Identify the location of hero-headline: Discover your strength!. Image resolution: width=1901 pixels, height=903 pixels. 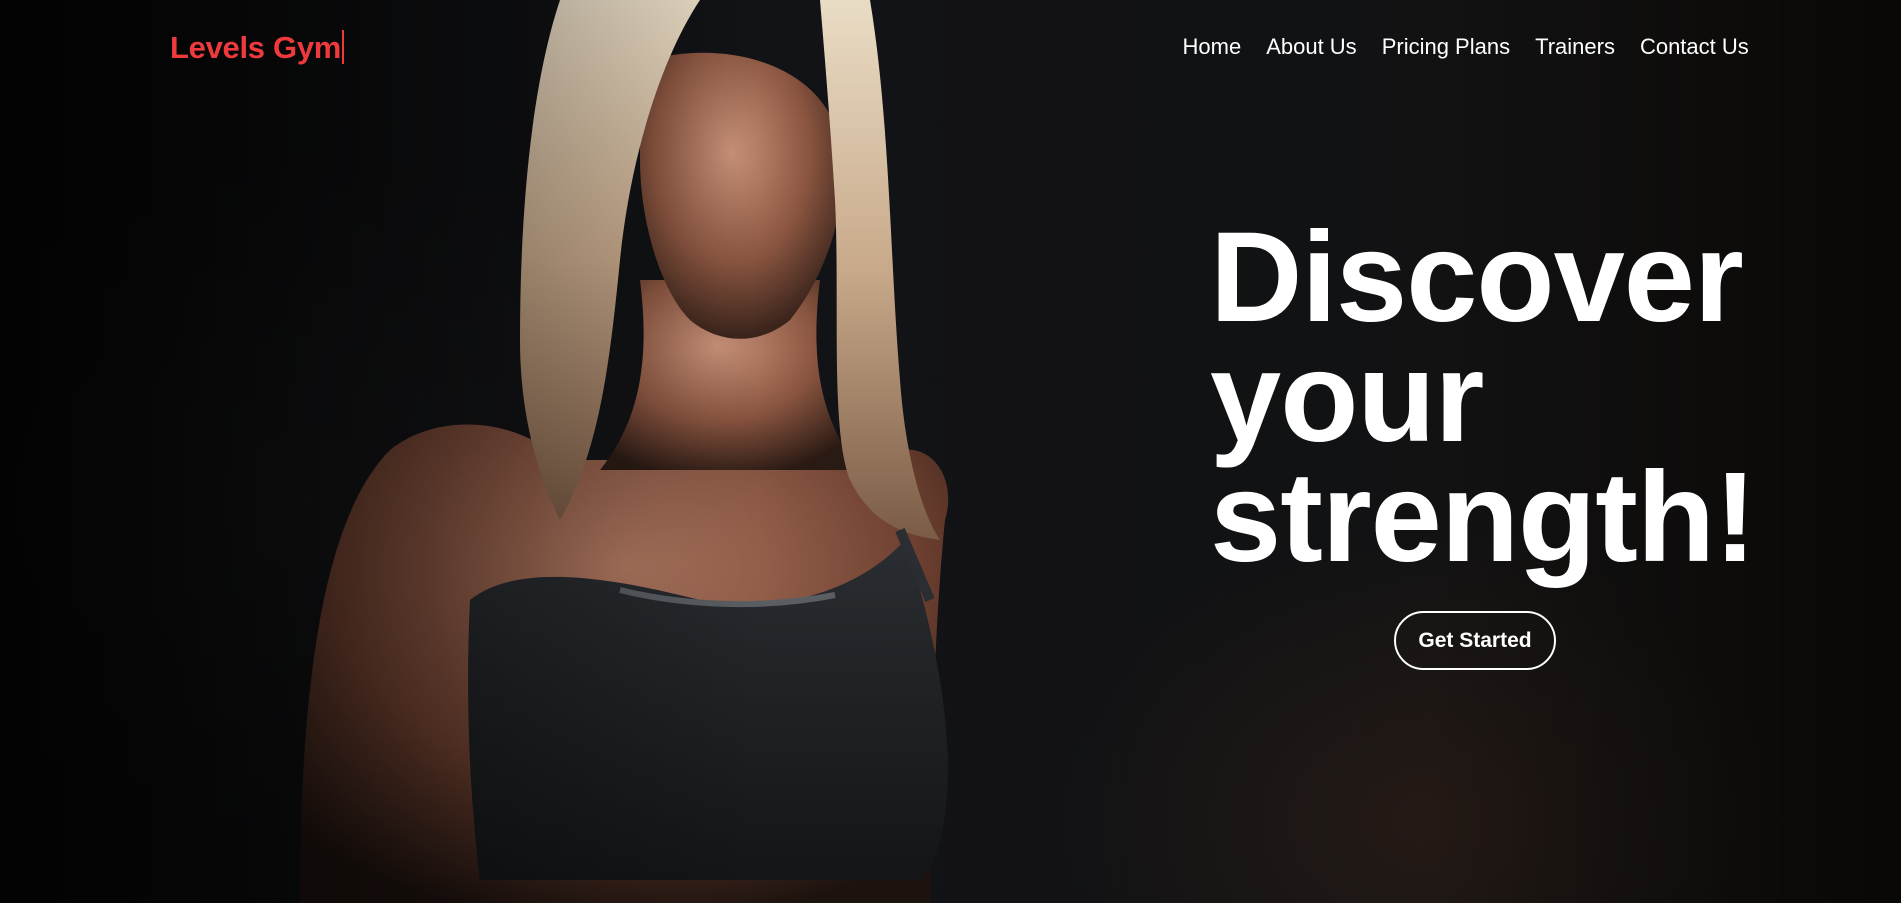
(1483, 397).